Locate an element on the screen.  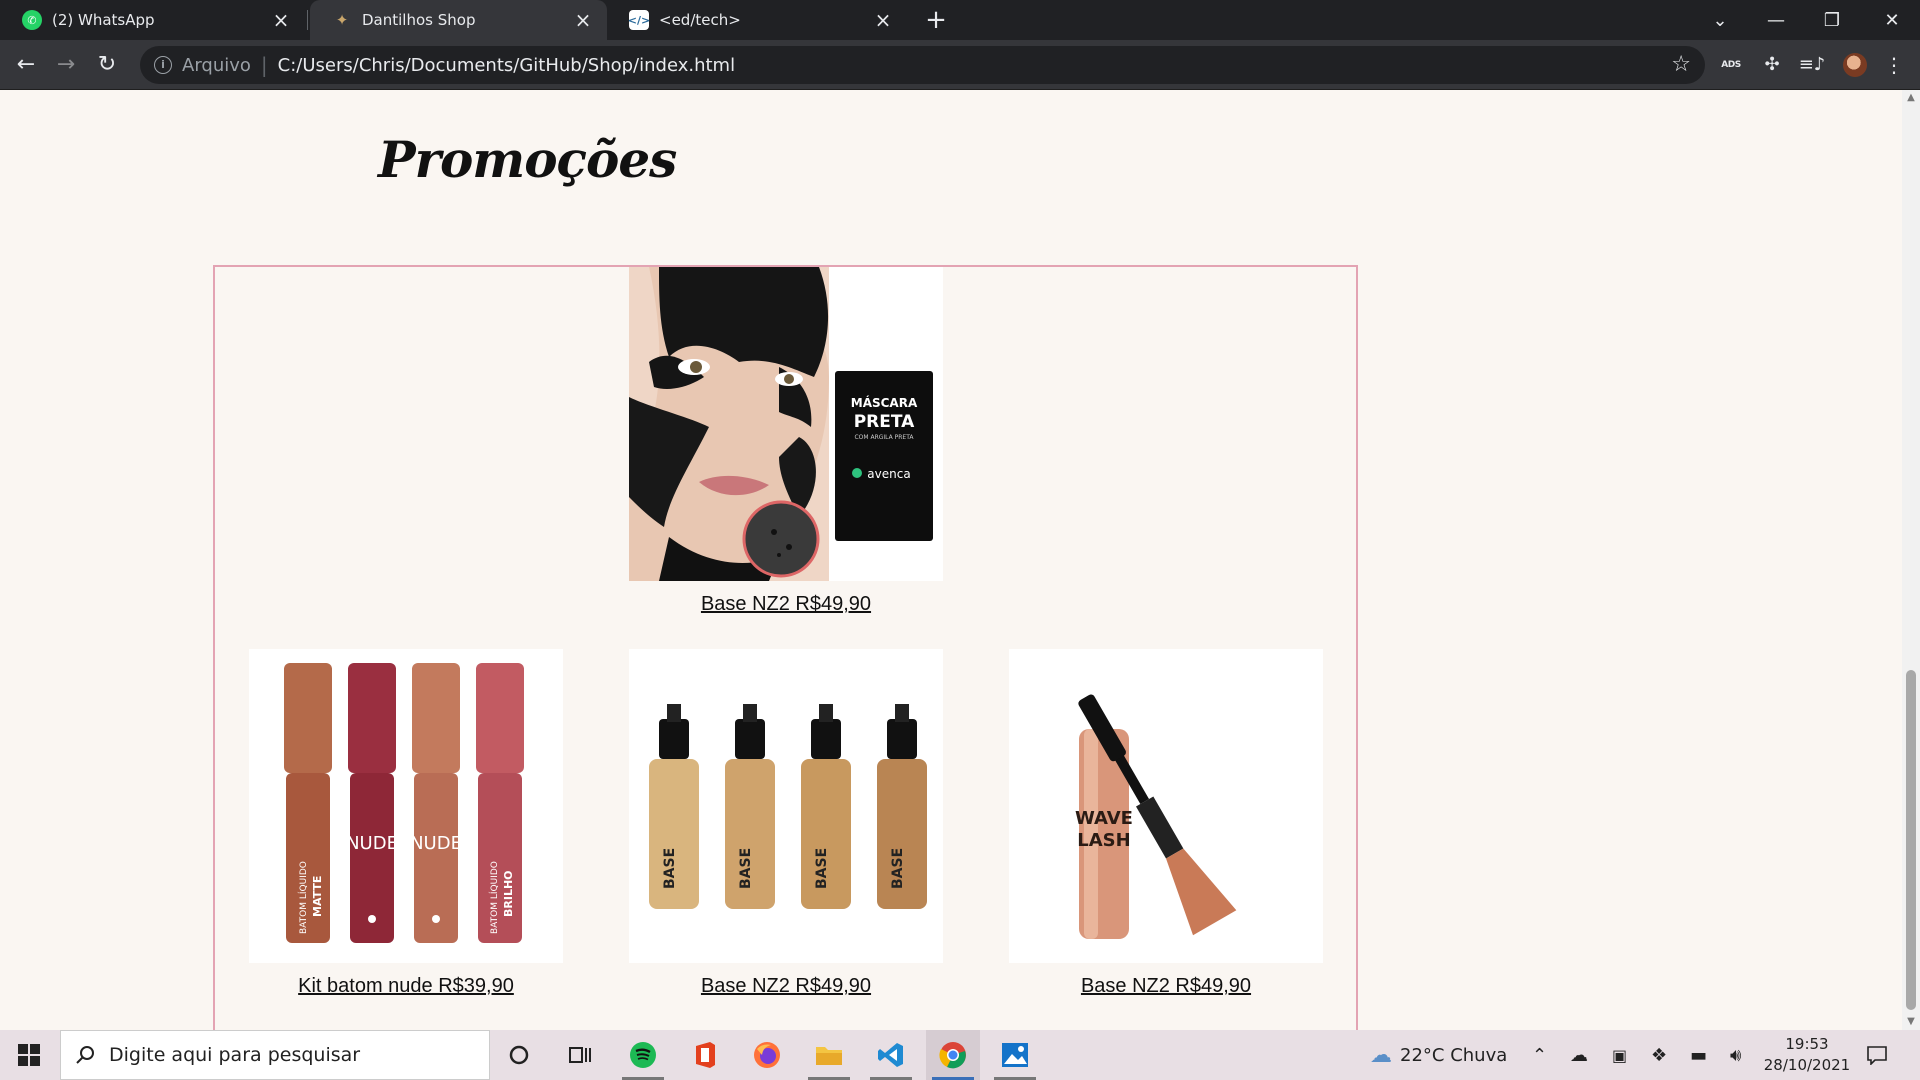
clock-time: 19:53 is located at coordinates (1807, 1044).